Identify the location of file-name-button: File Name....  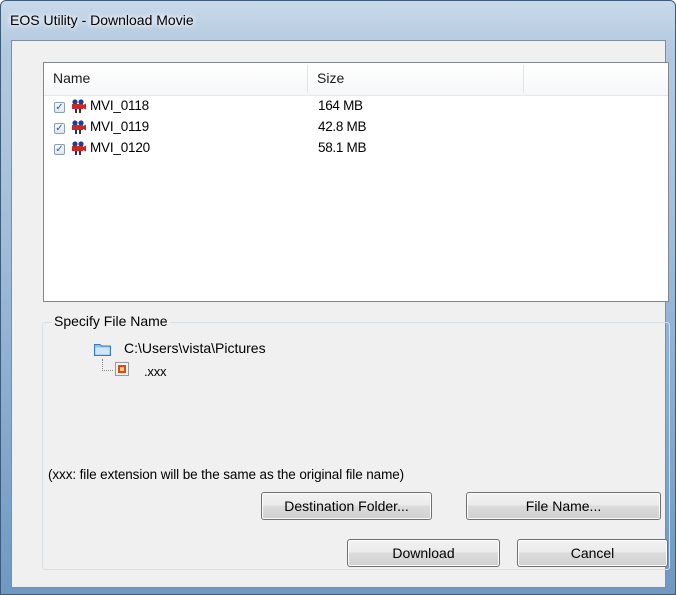
(563, 506).